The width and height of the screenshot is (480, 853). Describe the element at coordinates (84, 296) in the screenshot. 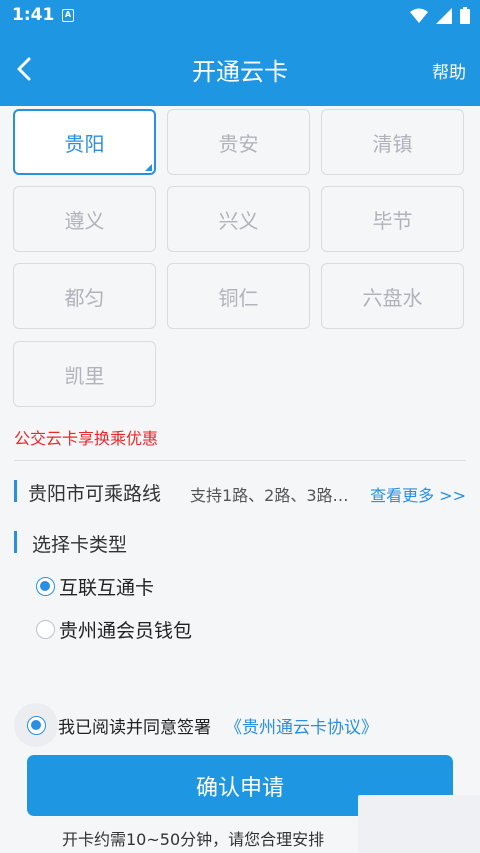

I see `city-option-duyun: 都匀` at that location.